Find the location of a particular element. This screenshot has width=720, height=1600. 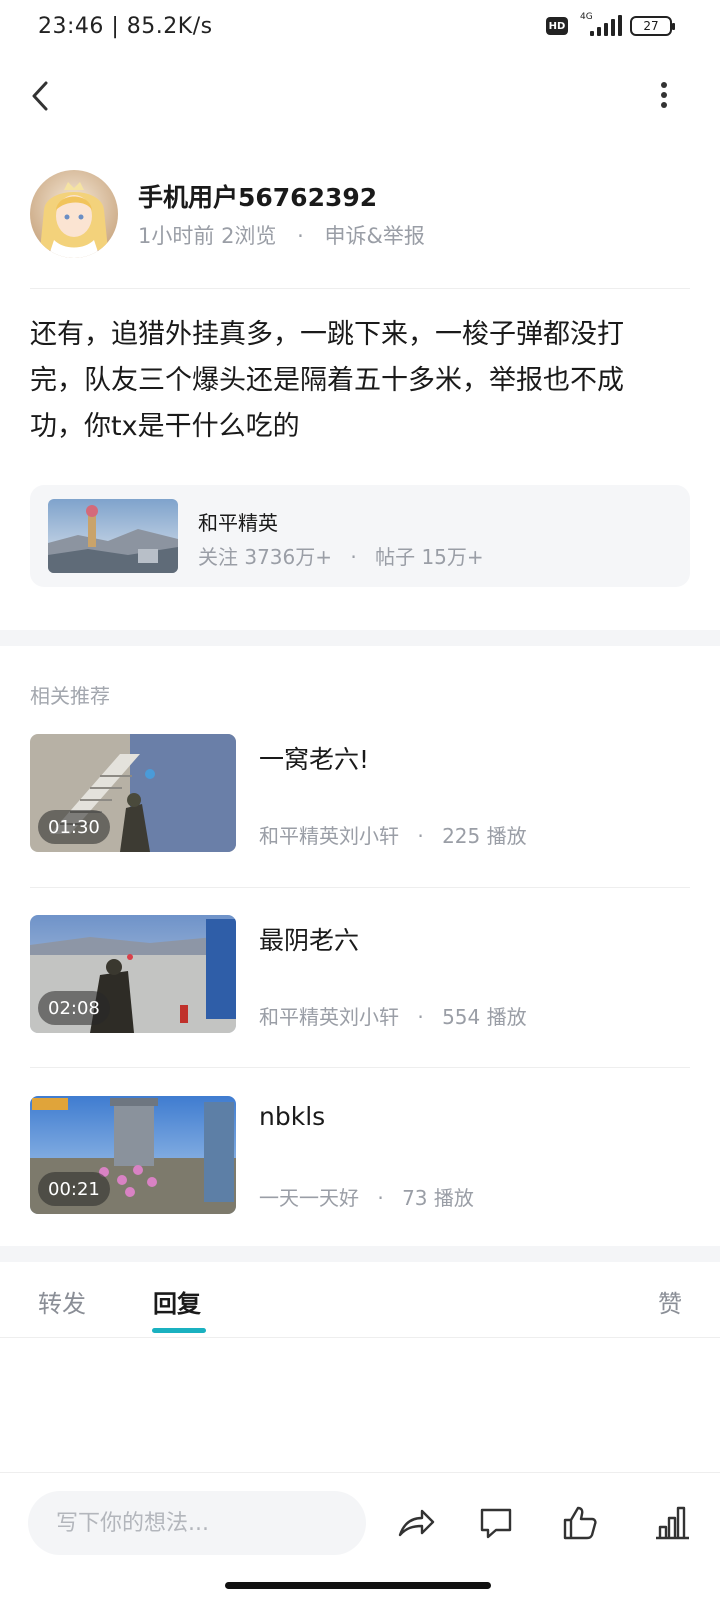

status-time-speed: 23:46 | 85.2K/s is located at coordinates (125, 26).